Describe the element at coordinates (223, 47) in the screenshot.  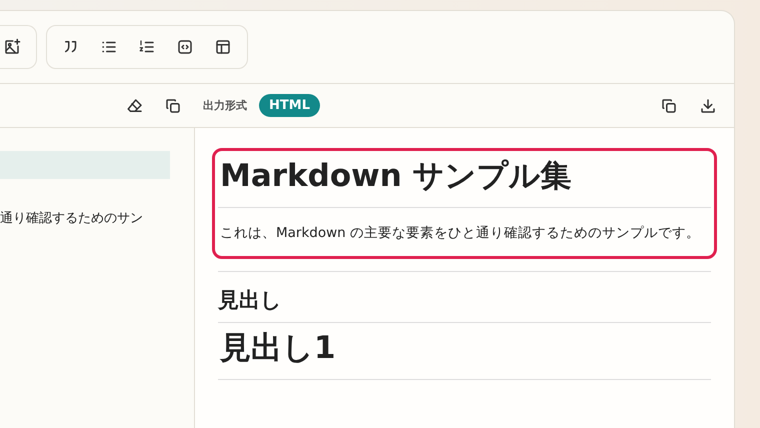
I see `table-icon` at that location.